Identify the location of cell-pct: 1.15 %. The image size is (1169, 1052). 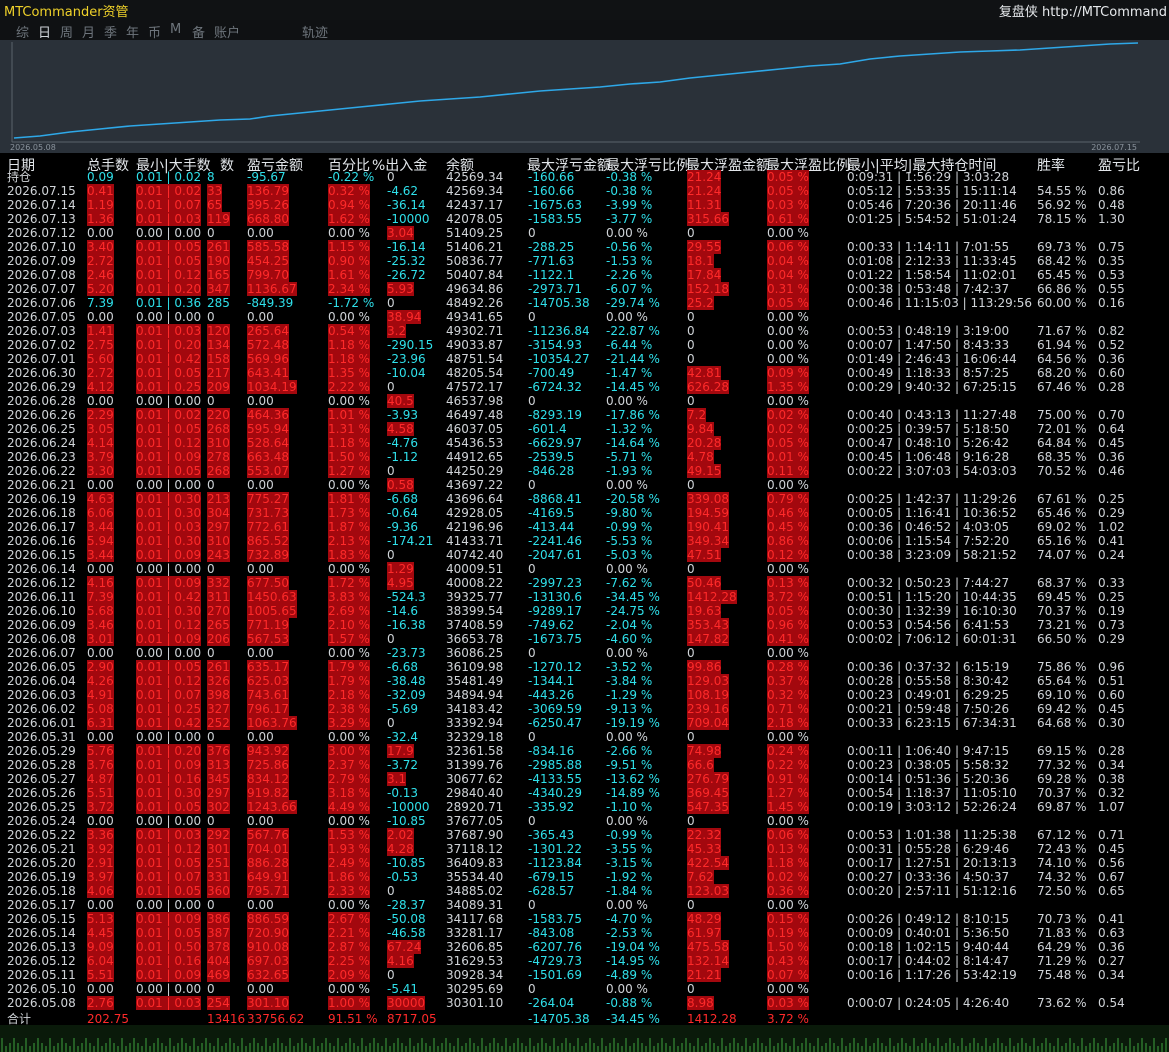
(349, 247).